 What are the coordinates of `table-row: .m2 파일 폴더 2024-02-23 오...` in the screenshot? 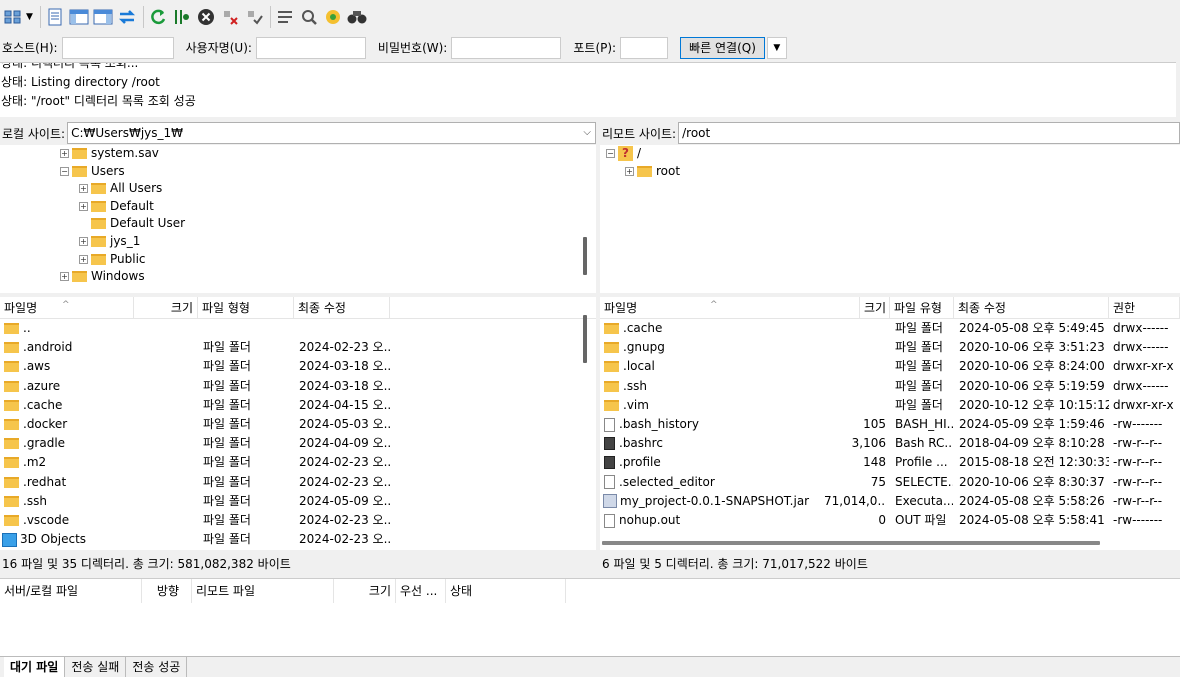 It's located at (298, 462).